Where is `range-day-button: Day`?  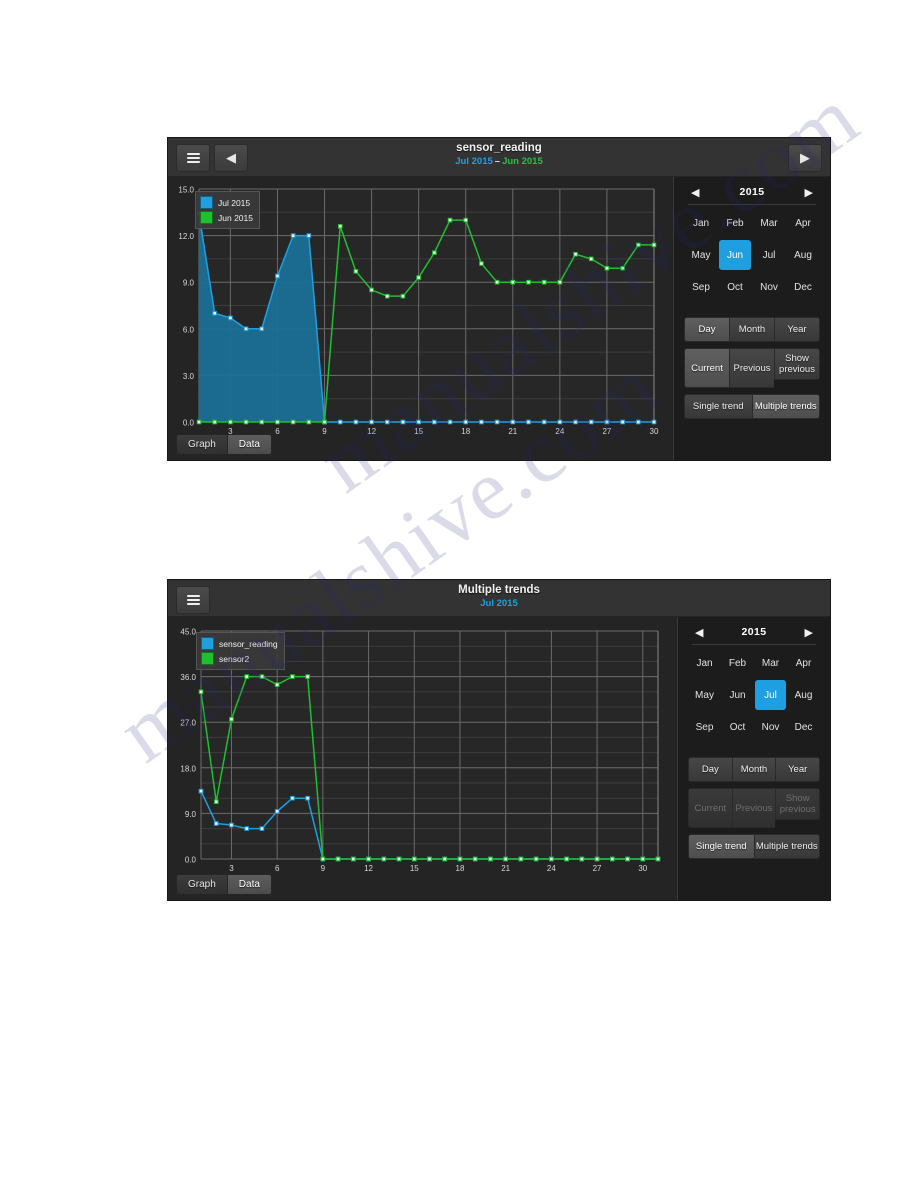 range-day-button: Day is located at coordinates (706, 329).